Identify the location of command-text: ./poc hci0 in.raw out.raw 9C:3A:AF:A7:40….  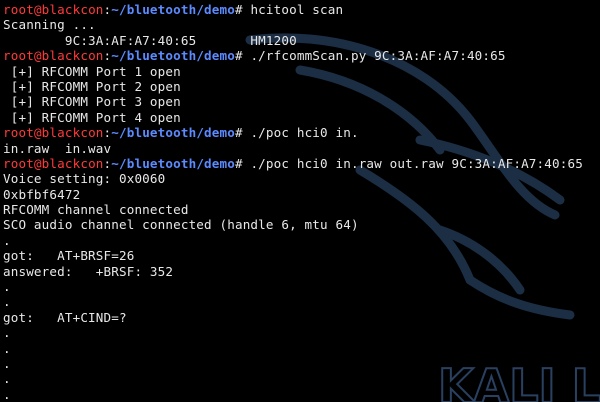
(416, 163).